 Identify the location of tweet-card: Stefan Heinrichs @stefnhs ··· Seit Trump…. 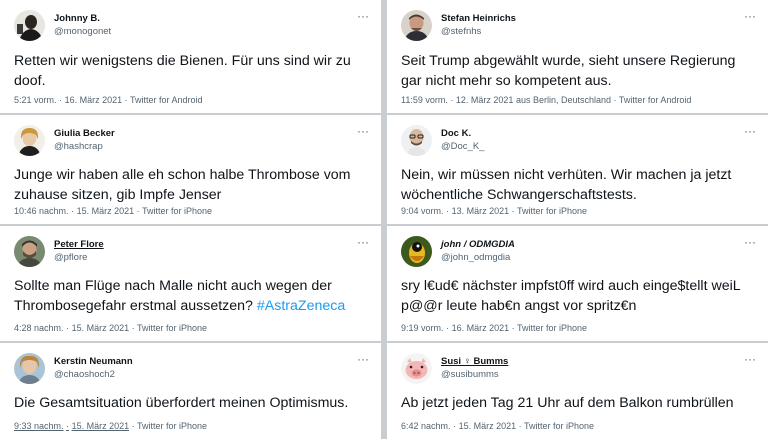
(577, 56).